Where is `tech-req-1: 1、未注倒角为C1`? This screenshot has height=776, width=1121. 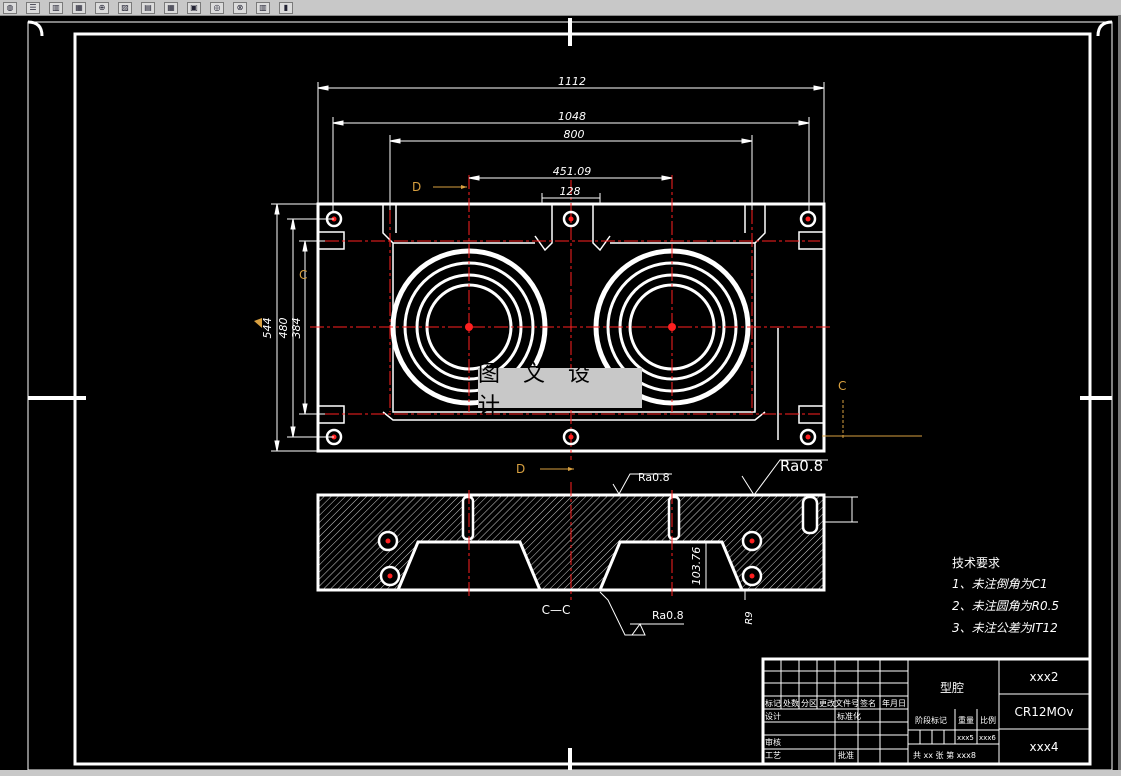 tech-req-1: 1、未注倒角为C1 is located at coordinates (1000, 584).